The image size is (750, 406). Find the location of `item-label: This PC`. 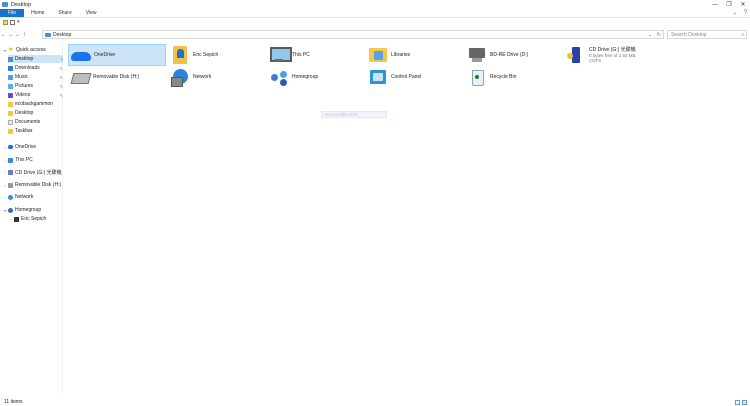

item-label: This PC is located at coordinates (301, 55).